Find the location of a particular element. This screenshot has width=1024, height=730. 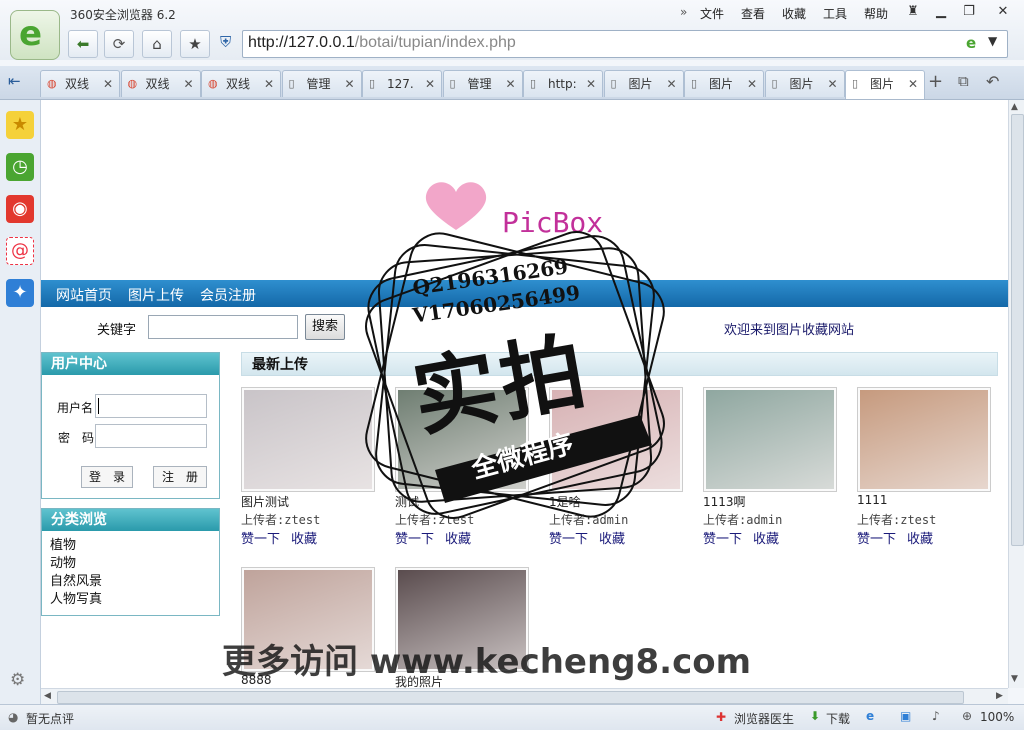

search-input is located at coordinates (223, 327).